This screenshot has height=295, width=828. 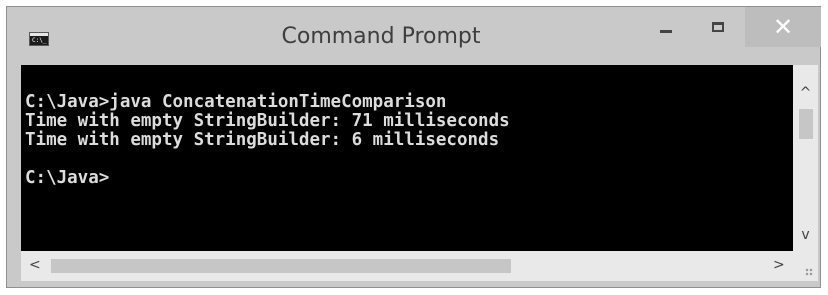 I want to click on scroll-left-icon: <, so click(x=35, y=265).